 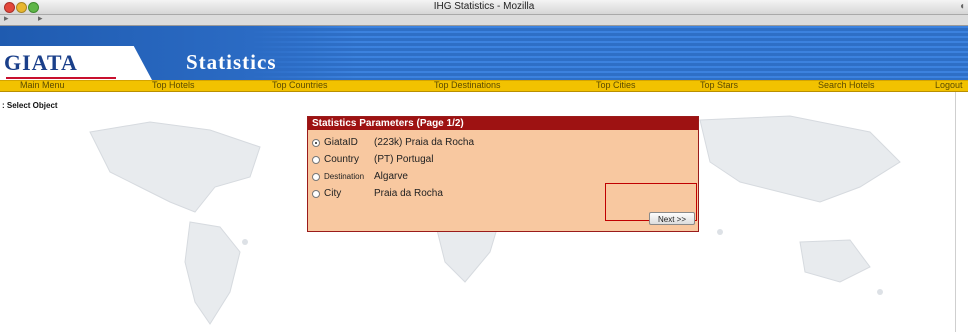 I want to click on country-label: Country, so click(x=342, y=159).